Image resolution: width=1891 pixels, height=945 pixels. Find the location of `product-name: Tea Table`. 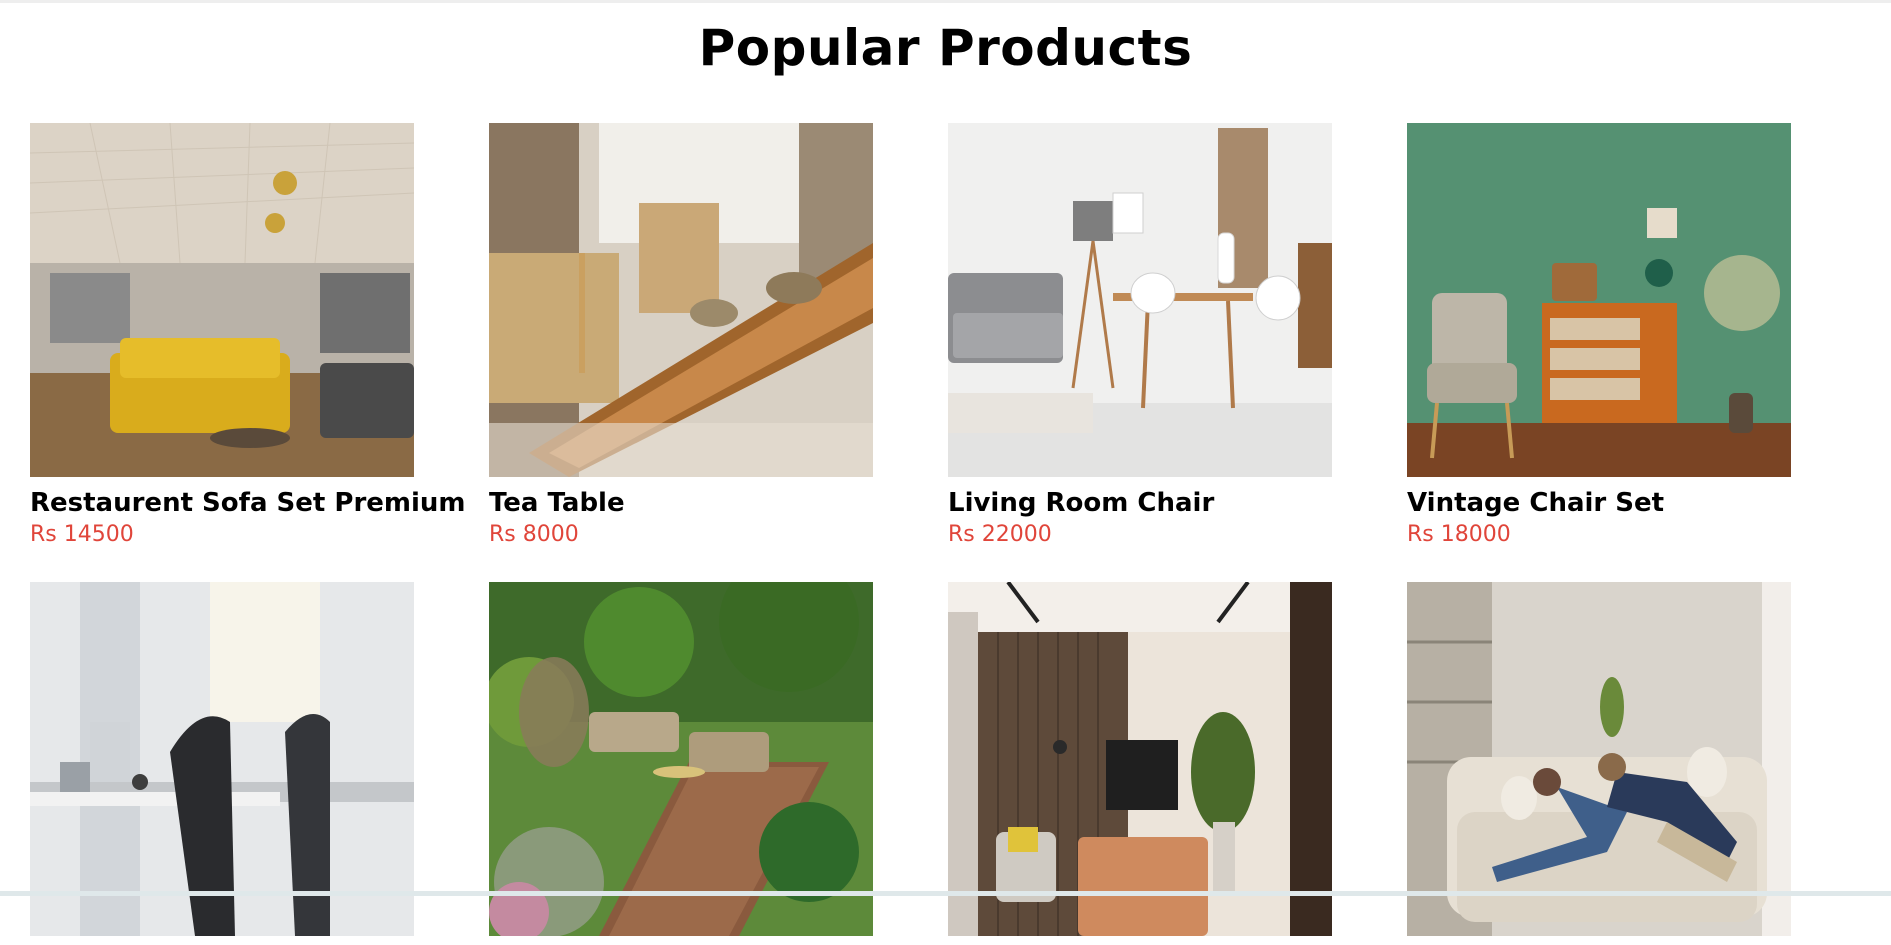

product-name: Tea Table is located at coordinates (681, 503).